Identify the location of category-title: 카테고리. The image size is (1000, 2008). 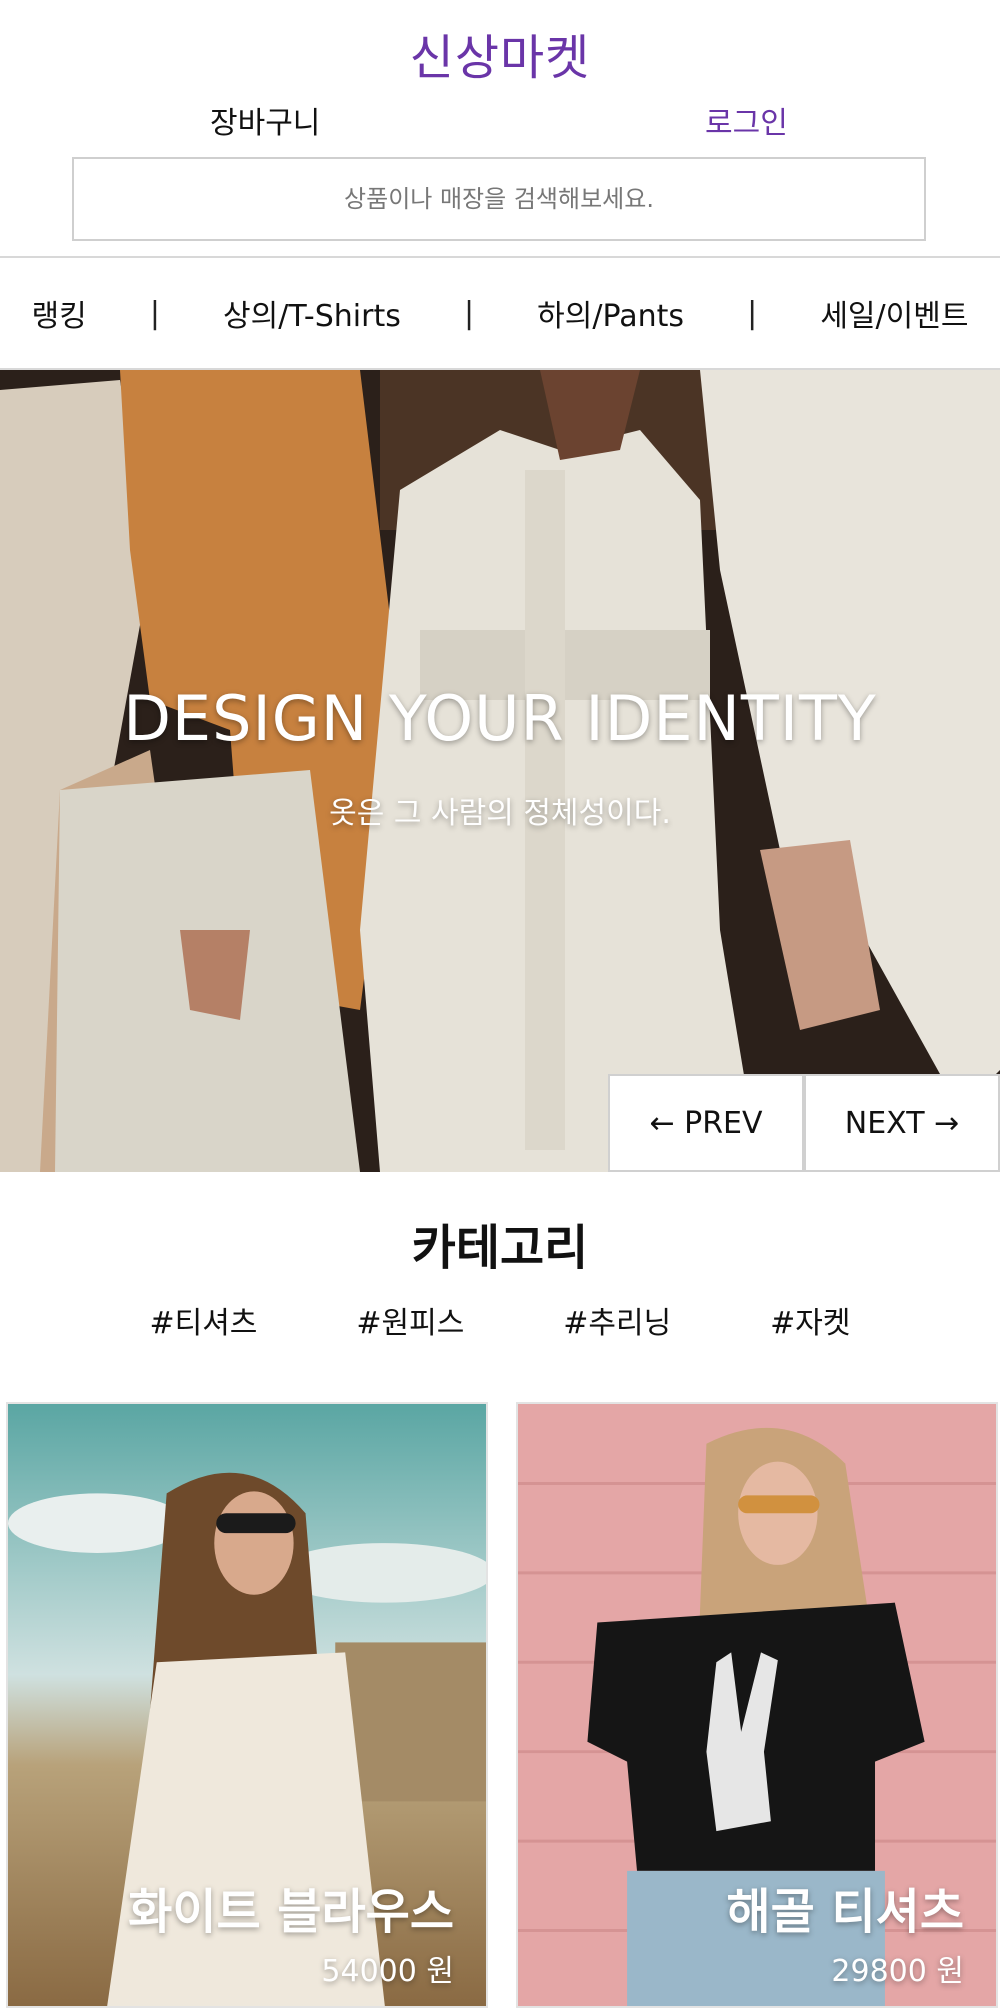
(500, 1248).